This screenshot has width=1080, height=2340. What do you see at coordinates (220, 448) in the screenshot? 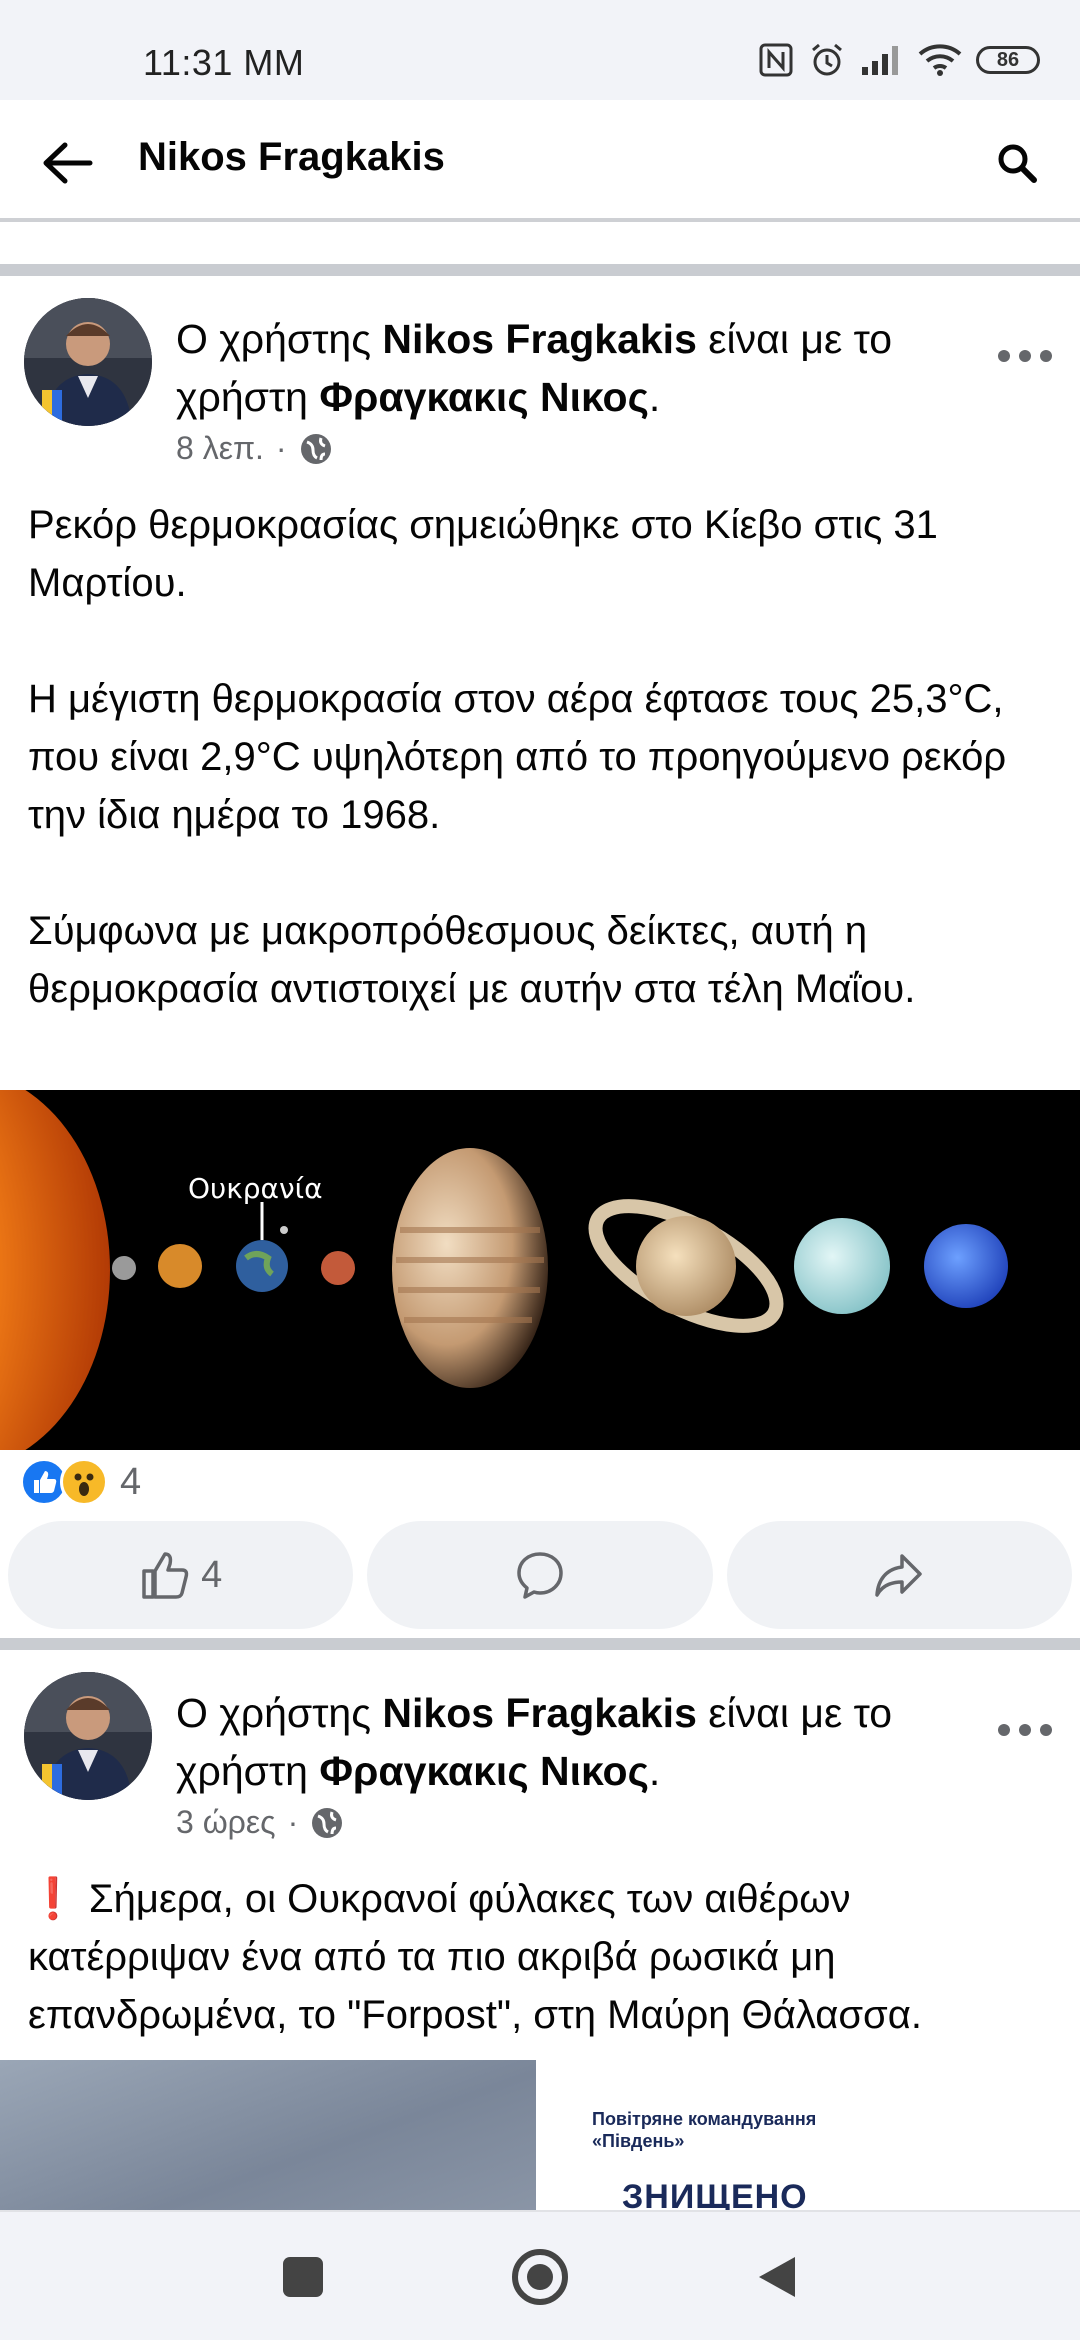
I see `post-time: 8 λεπ.` at bounding box center [220, 448].